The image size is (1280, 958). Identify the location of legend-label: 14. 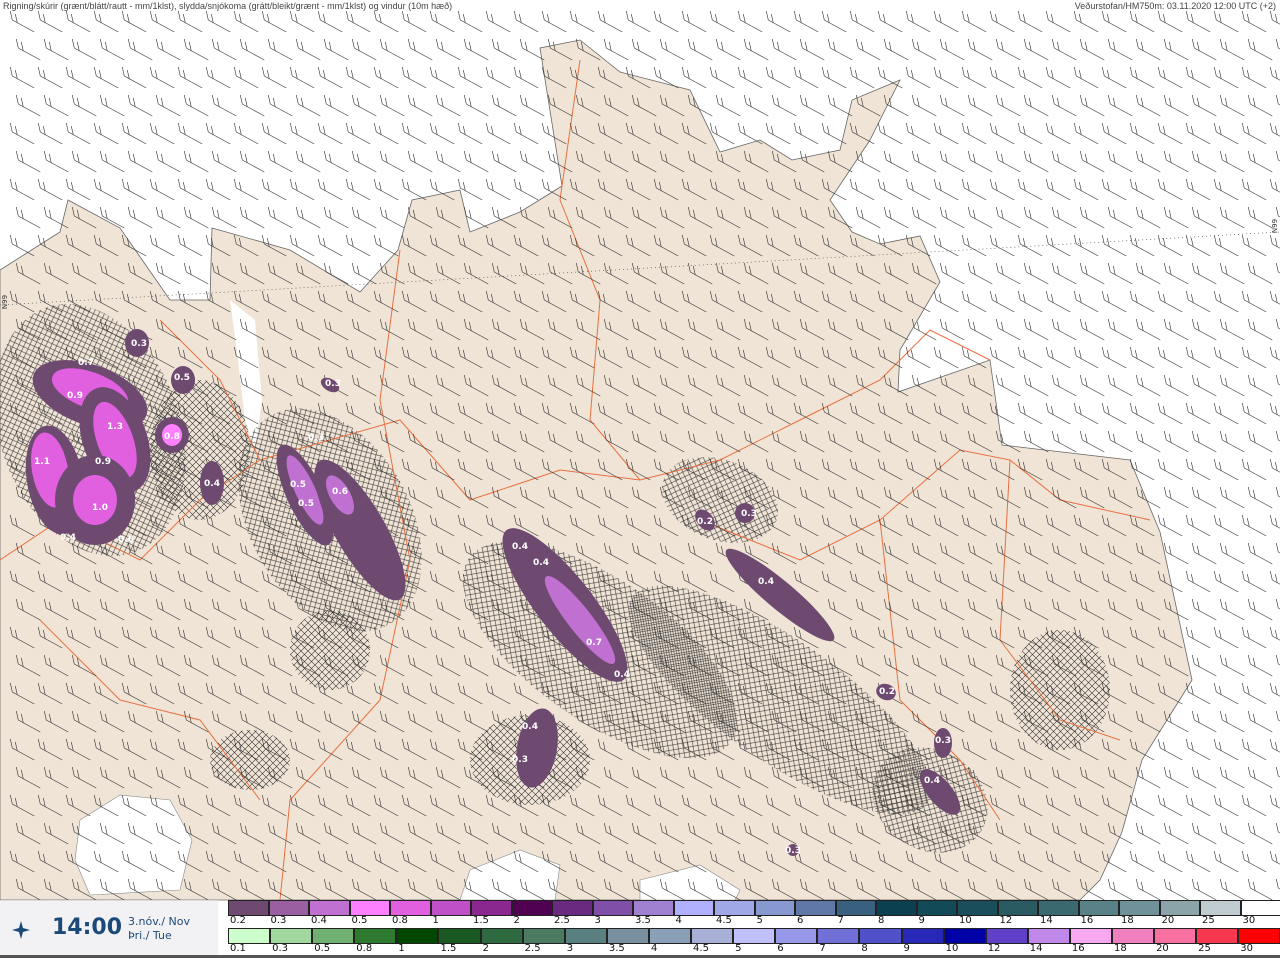
(1046, 920).